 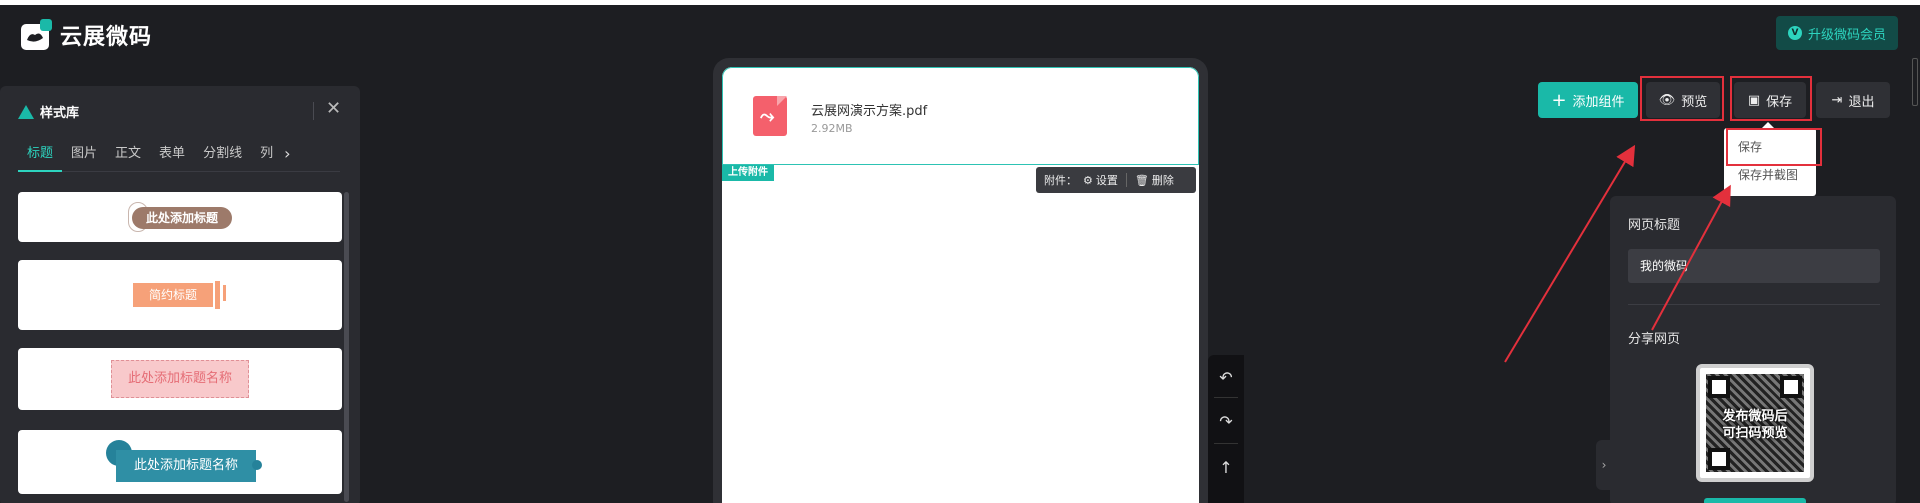 What do you see at coordinates (1755, 416) in the screenshot?
I see `qr-hint-line1: 发布微码后` at bounding box center [1755, 416].